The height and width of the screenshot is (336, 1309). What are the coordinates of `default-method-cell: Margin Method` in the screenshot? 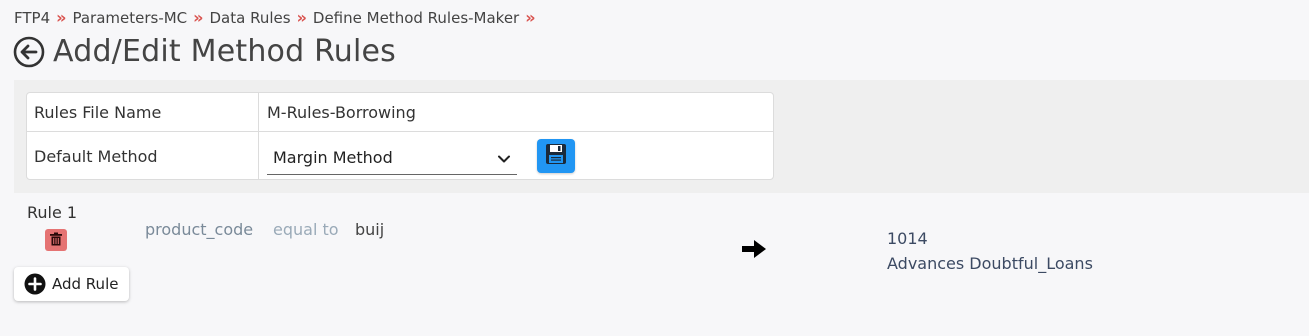 It's located at (516, 156).